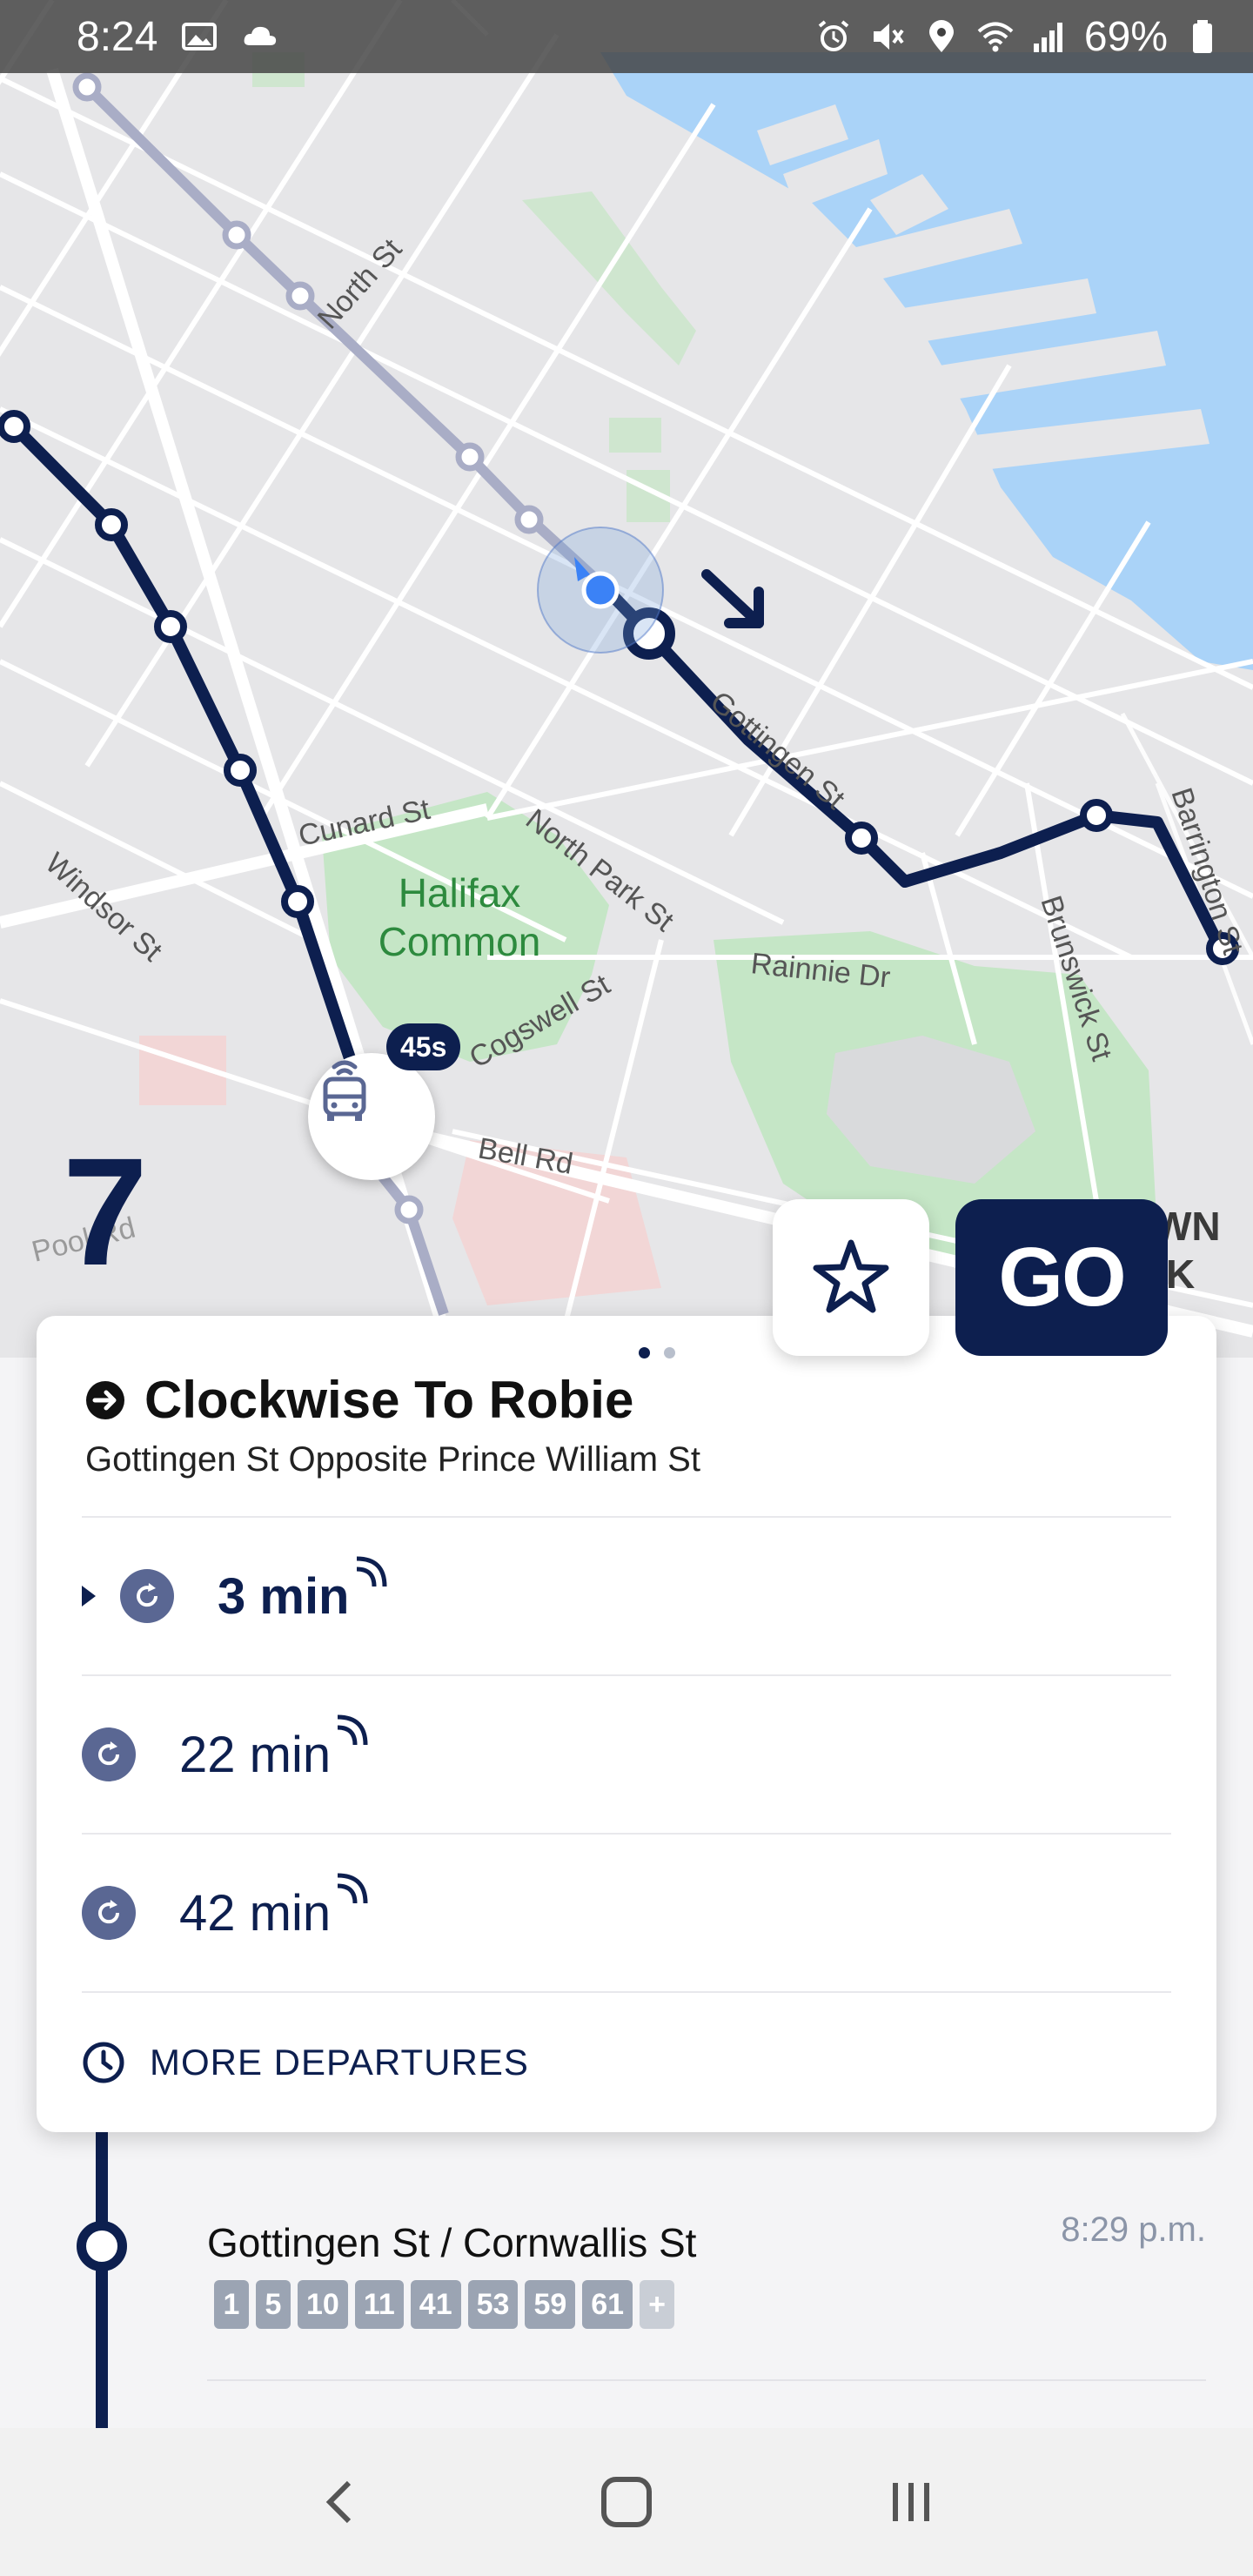  What do you see at coordinates (607, 2304) in the screenshot?
I see `route-chip: 61` at bounding box center [607, 2304].